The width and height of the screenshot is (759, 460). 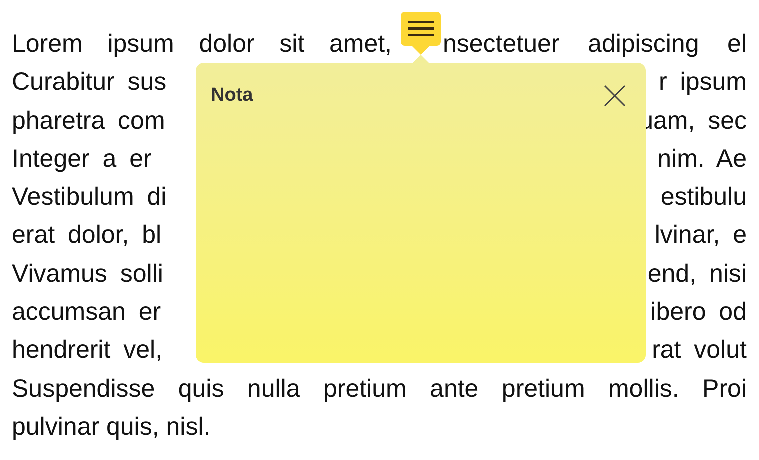 I want to click on text-fragment: Vestibulum di, so click(x=89, y=198).